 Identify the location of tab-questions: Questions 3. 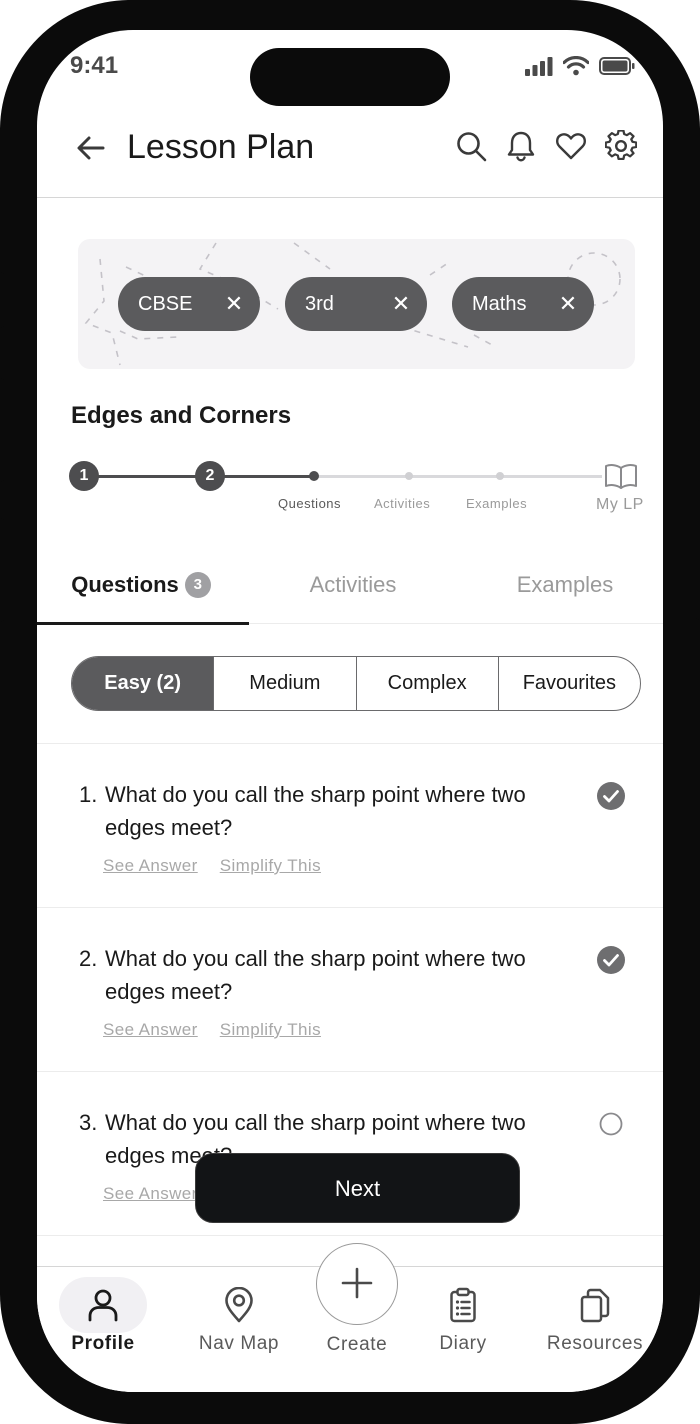
(141, 593).